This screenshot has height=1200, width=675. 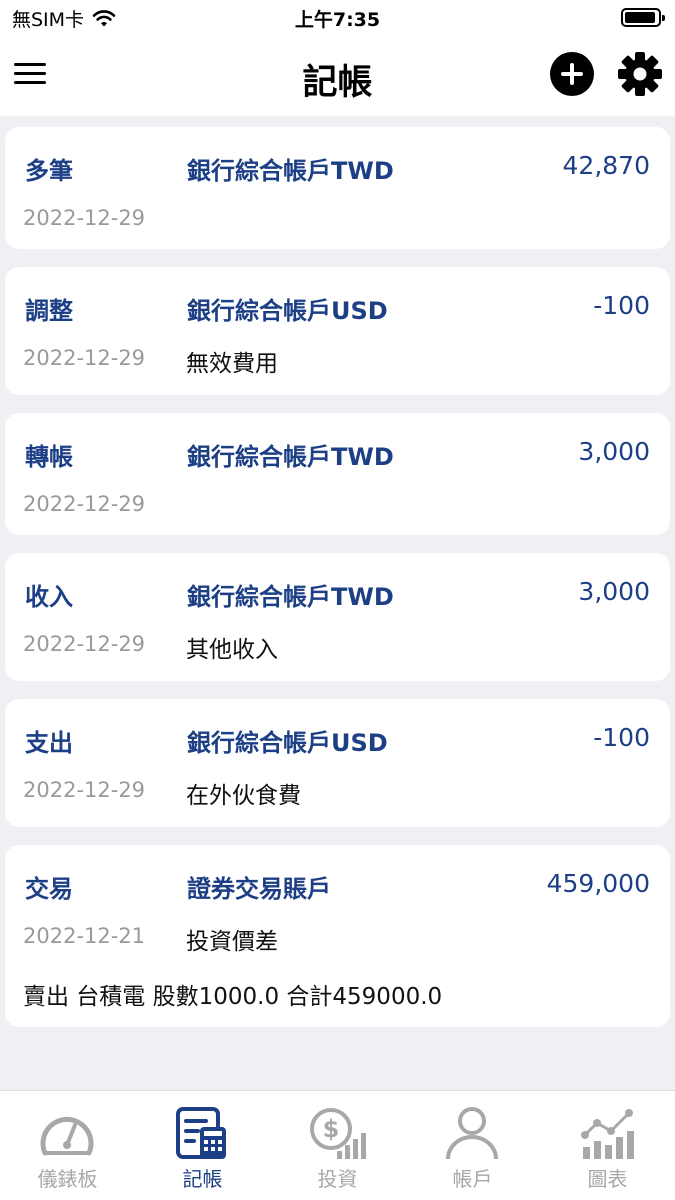 I want to click on transaction-amount: 459,000, so click(x=598, y=883).